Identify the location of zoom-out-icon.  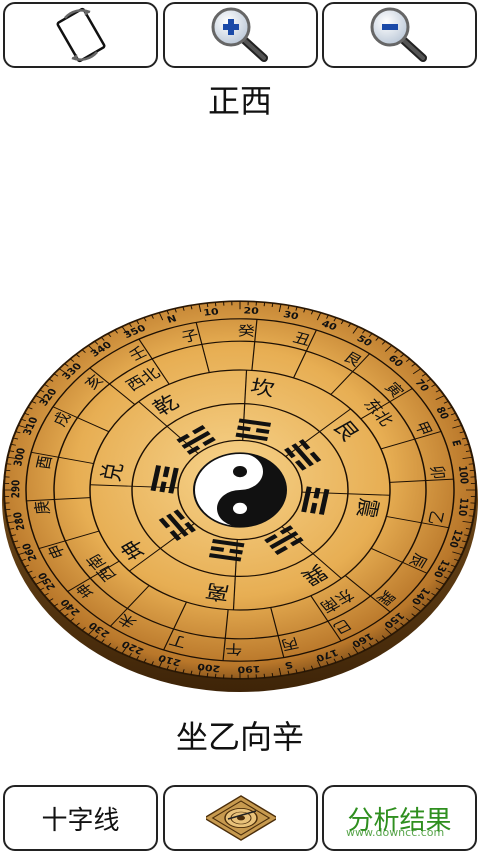
(398, 34).